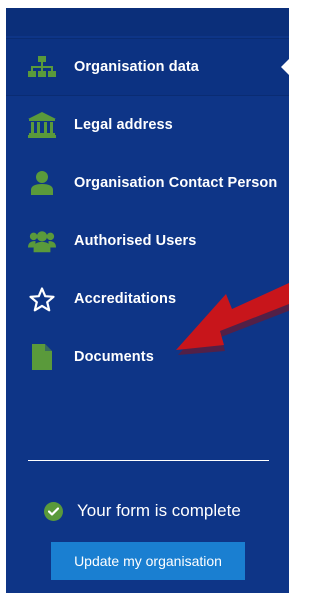 The width and height of the screenshot is (320, 593). Describe the element at coordinates (42, 299) in the screenshot. I see `star-icon` at that location.